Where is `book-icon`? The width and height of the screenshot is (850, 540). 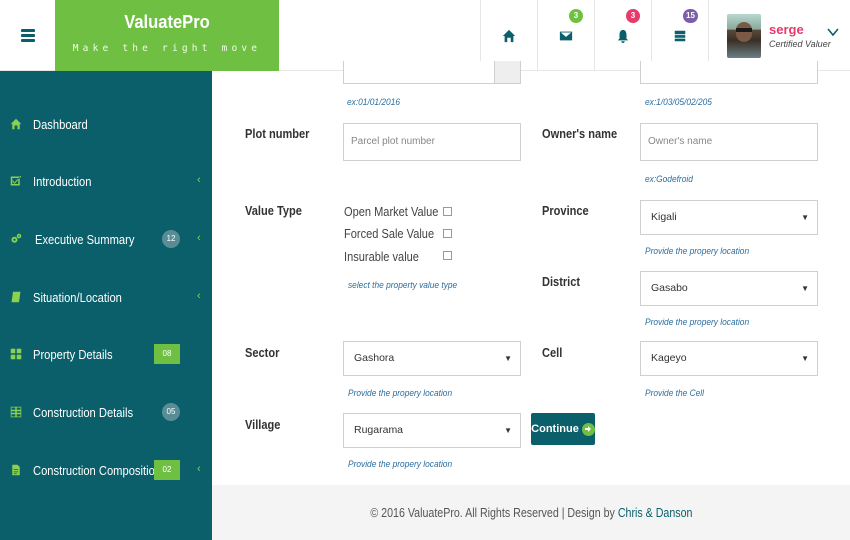
book-icon is located at coordinates (16, 297).